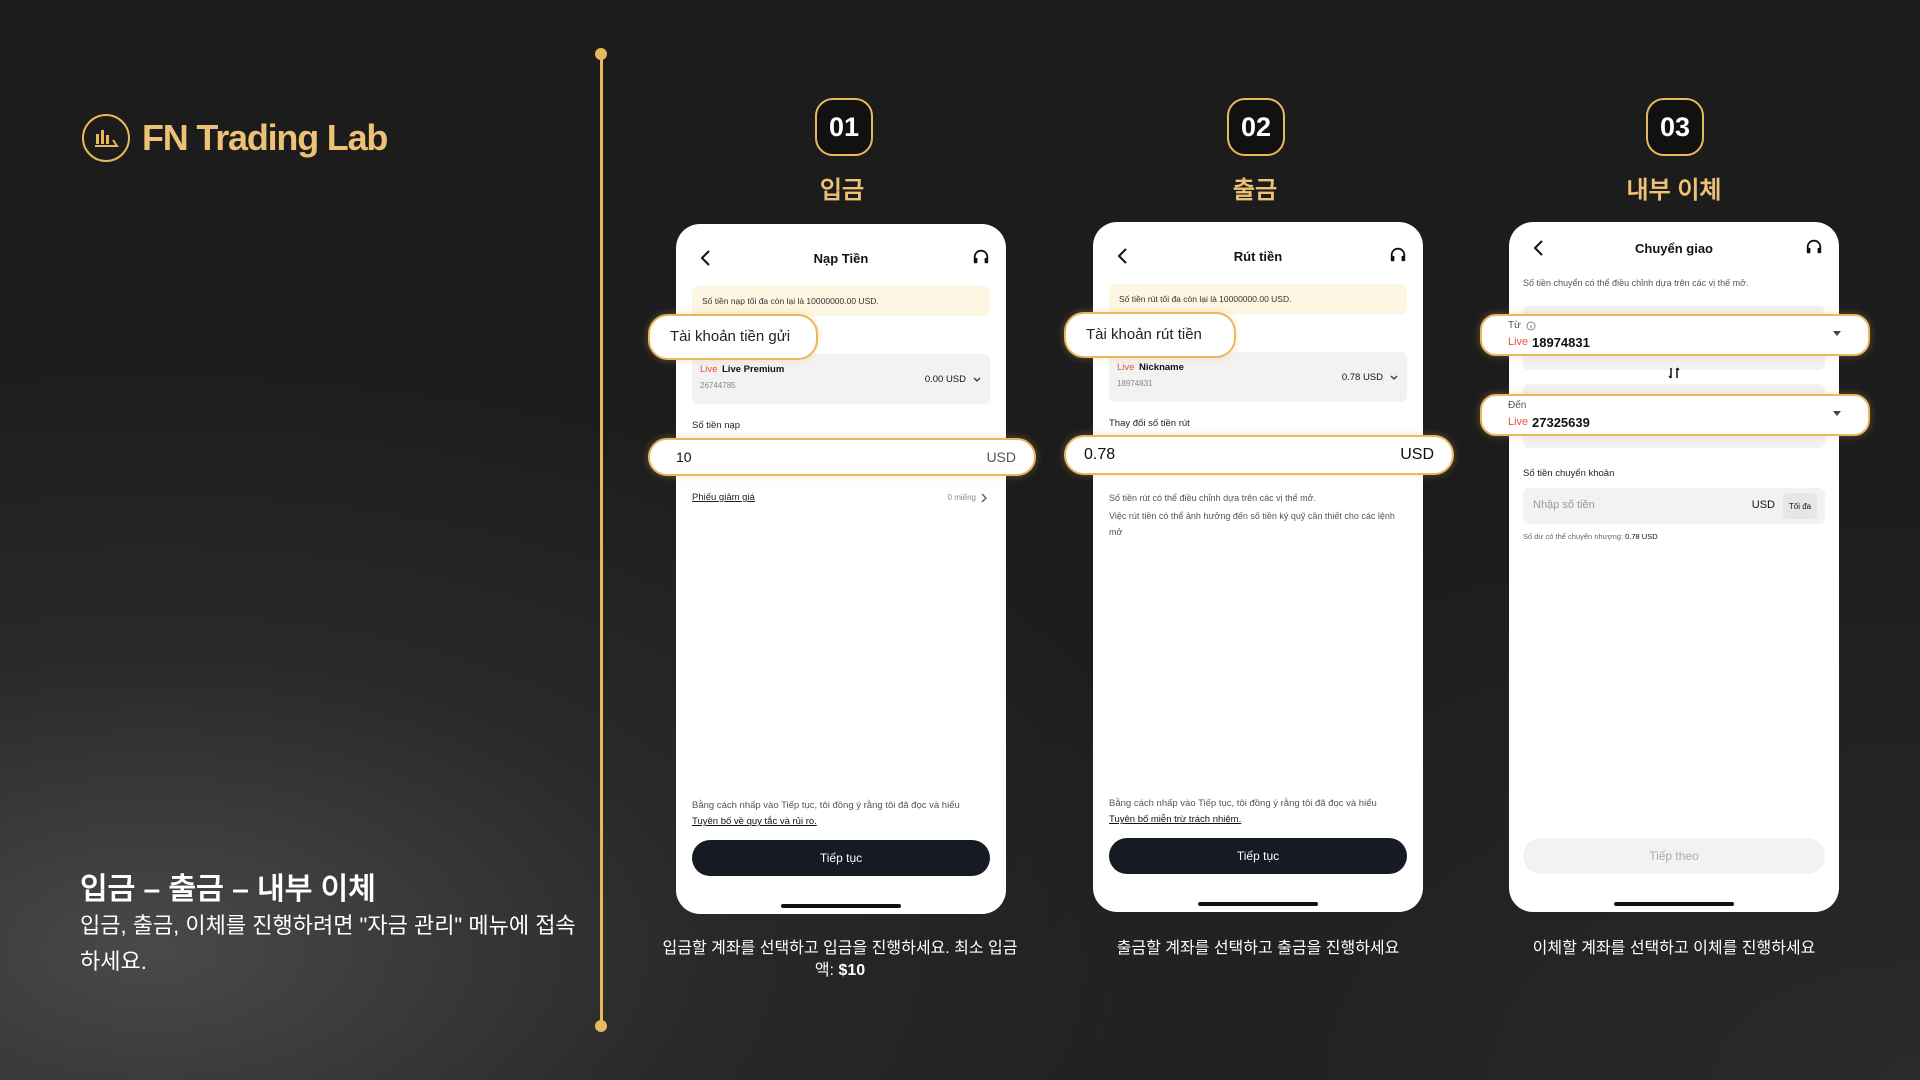  Describe the element at coordinates (328, 943) in the screenshot. I see `section-description: 입금, 출금, 이체를 진행하려면 "자금 관리" 메뉴에 접속하세요.` at that location.